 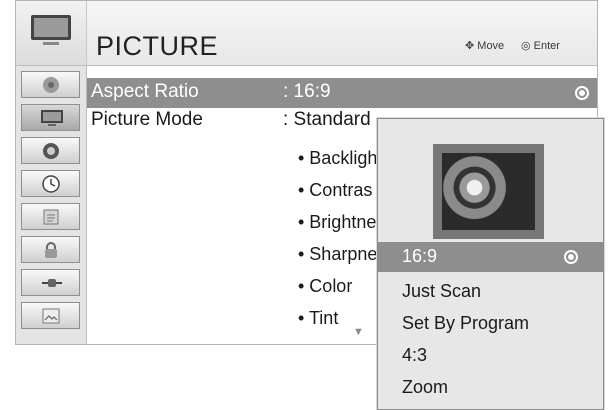 I want to click on brightness-item: • Brightne, so click(x=337, y=222).